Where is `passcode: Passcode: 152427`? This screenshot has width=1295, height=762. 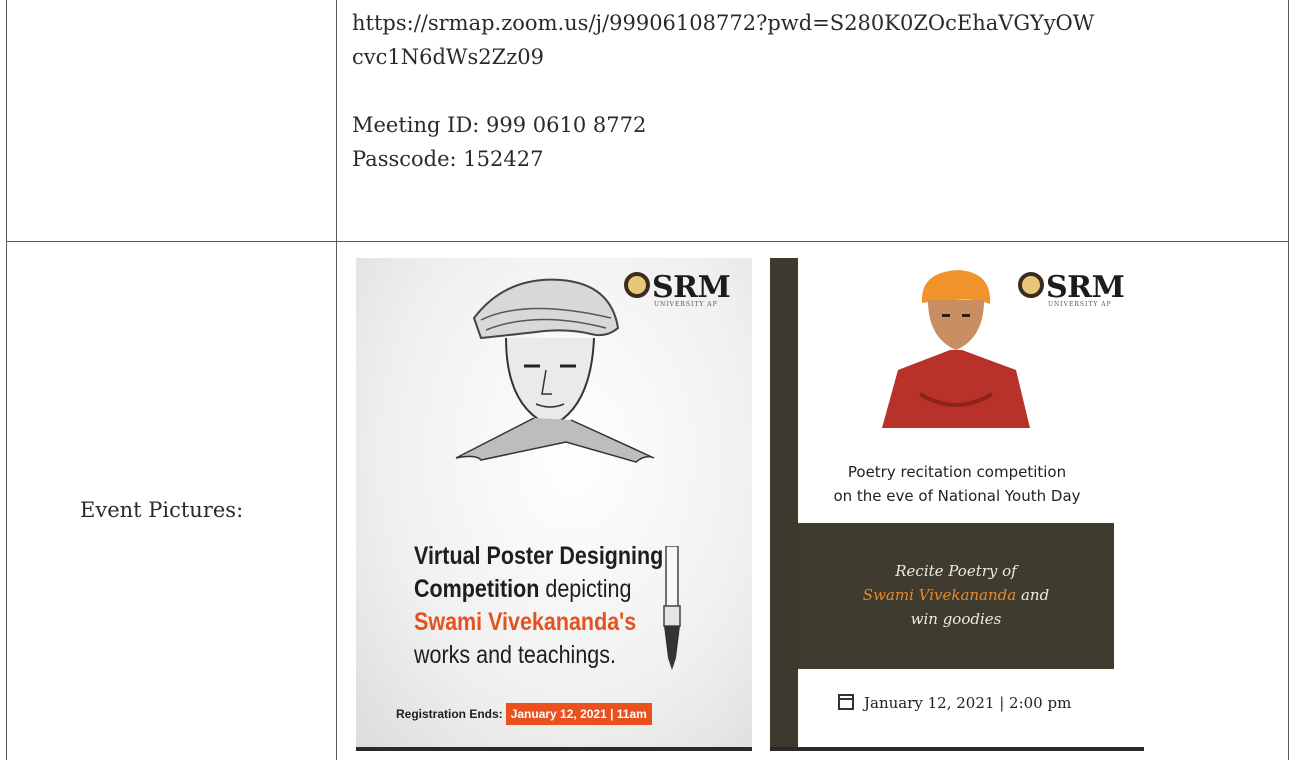 passcode: Passcode: 152427 is located at coordinates (448, 159).